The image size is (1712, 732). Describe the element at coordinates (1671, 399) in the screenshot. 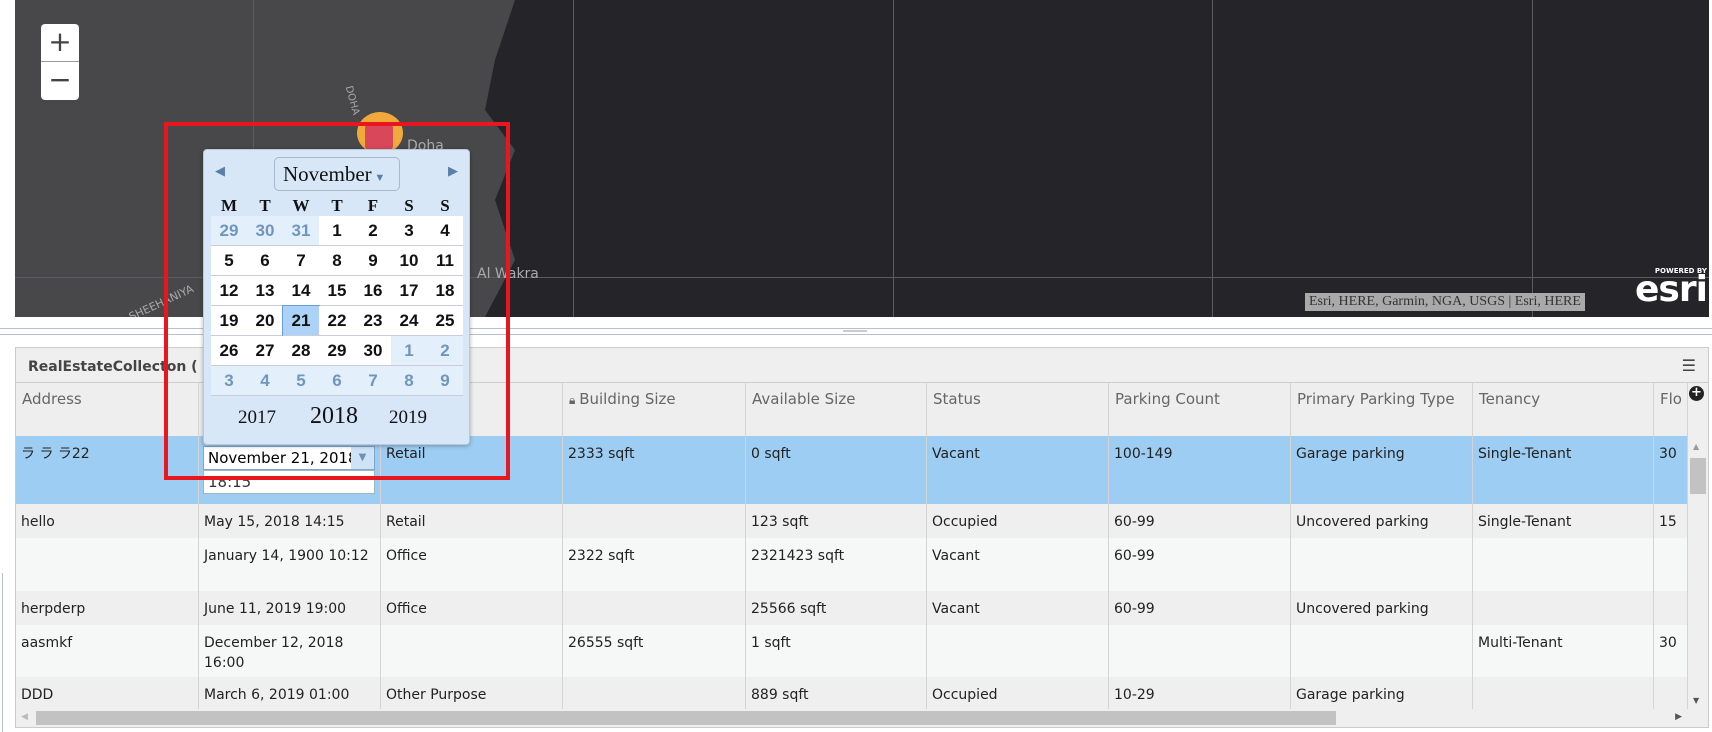

I see `column-header-label: Flo` at that location.